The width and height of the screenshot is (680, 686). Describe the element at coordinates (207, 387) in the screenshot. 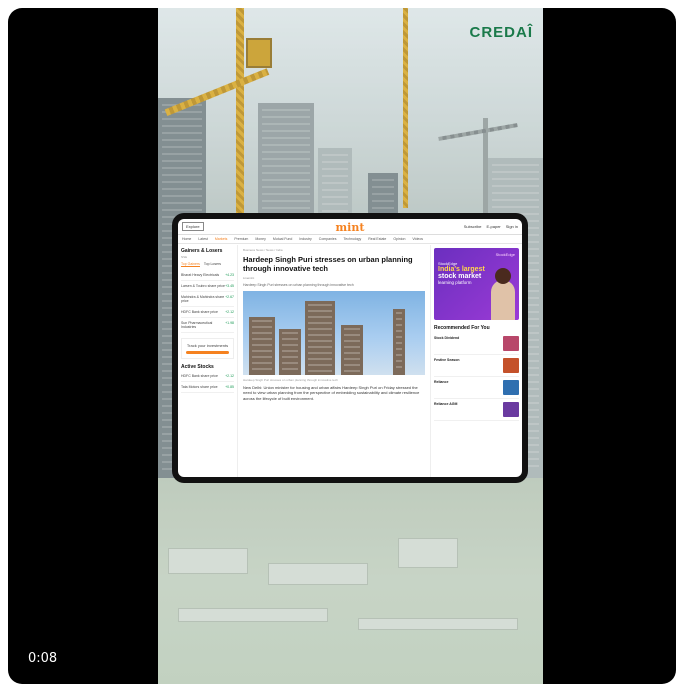

I see `stock-row: Tata Motors share price +0.85` at that location.